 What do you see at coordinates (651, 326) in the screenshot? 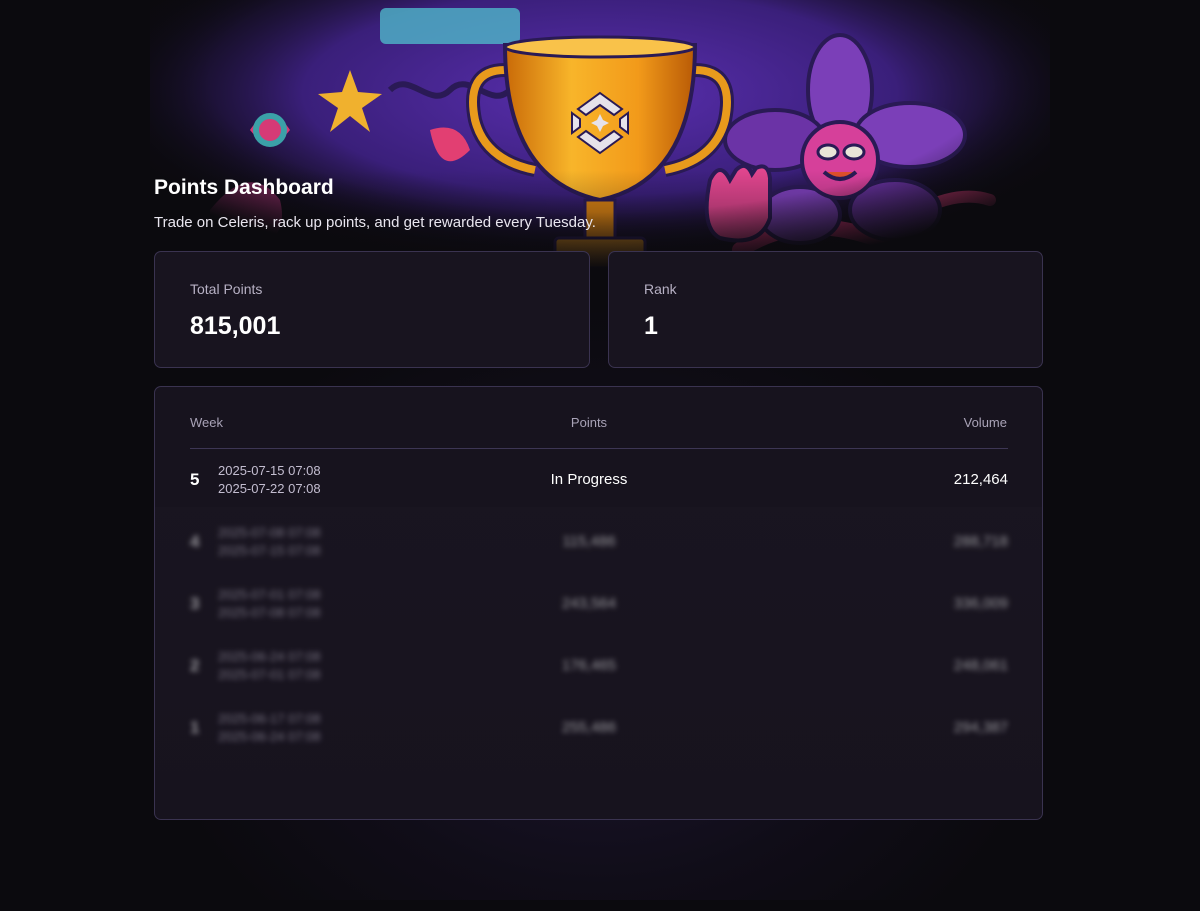
I see `rank-value: 1` at bounding box center [651, 326].